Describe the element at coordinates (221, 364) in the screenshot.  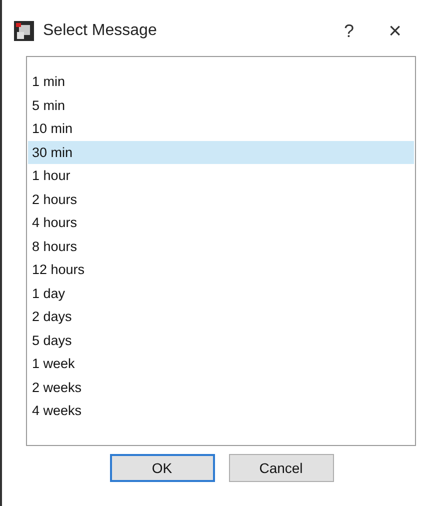
I see `list-item: 1 week` at that location.